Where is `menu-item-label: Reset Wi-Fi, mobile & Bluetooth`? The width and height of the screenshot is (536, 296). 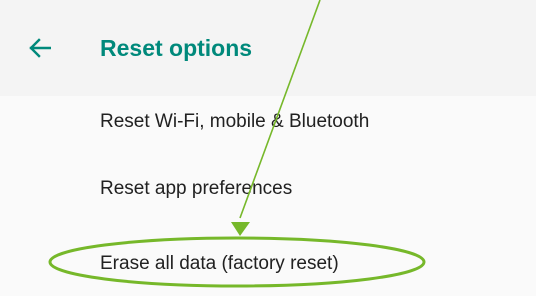 menu-item-label: Reset Wi-Fi, mobile & Bluetooth is located at coordinates (235, 121).